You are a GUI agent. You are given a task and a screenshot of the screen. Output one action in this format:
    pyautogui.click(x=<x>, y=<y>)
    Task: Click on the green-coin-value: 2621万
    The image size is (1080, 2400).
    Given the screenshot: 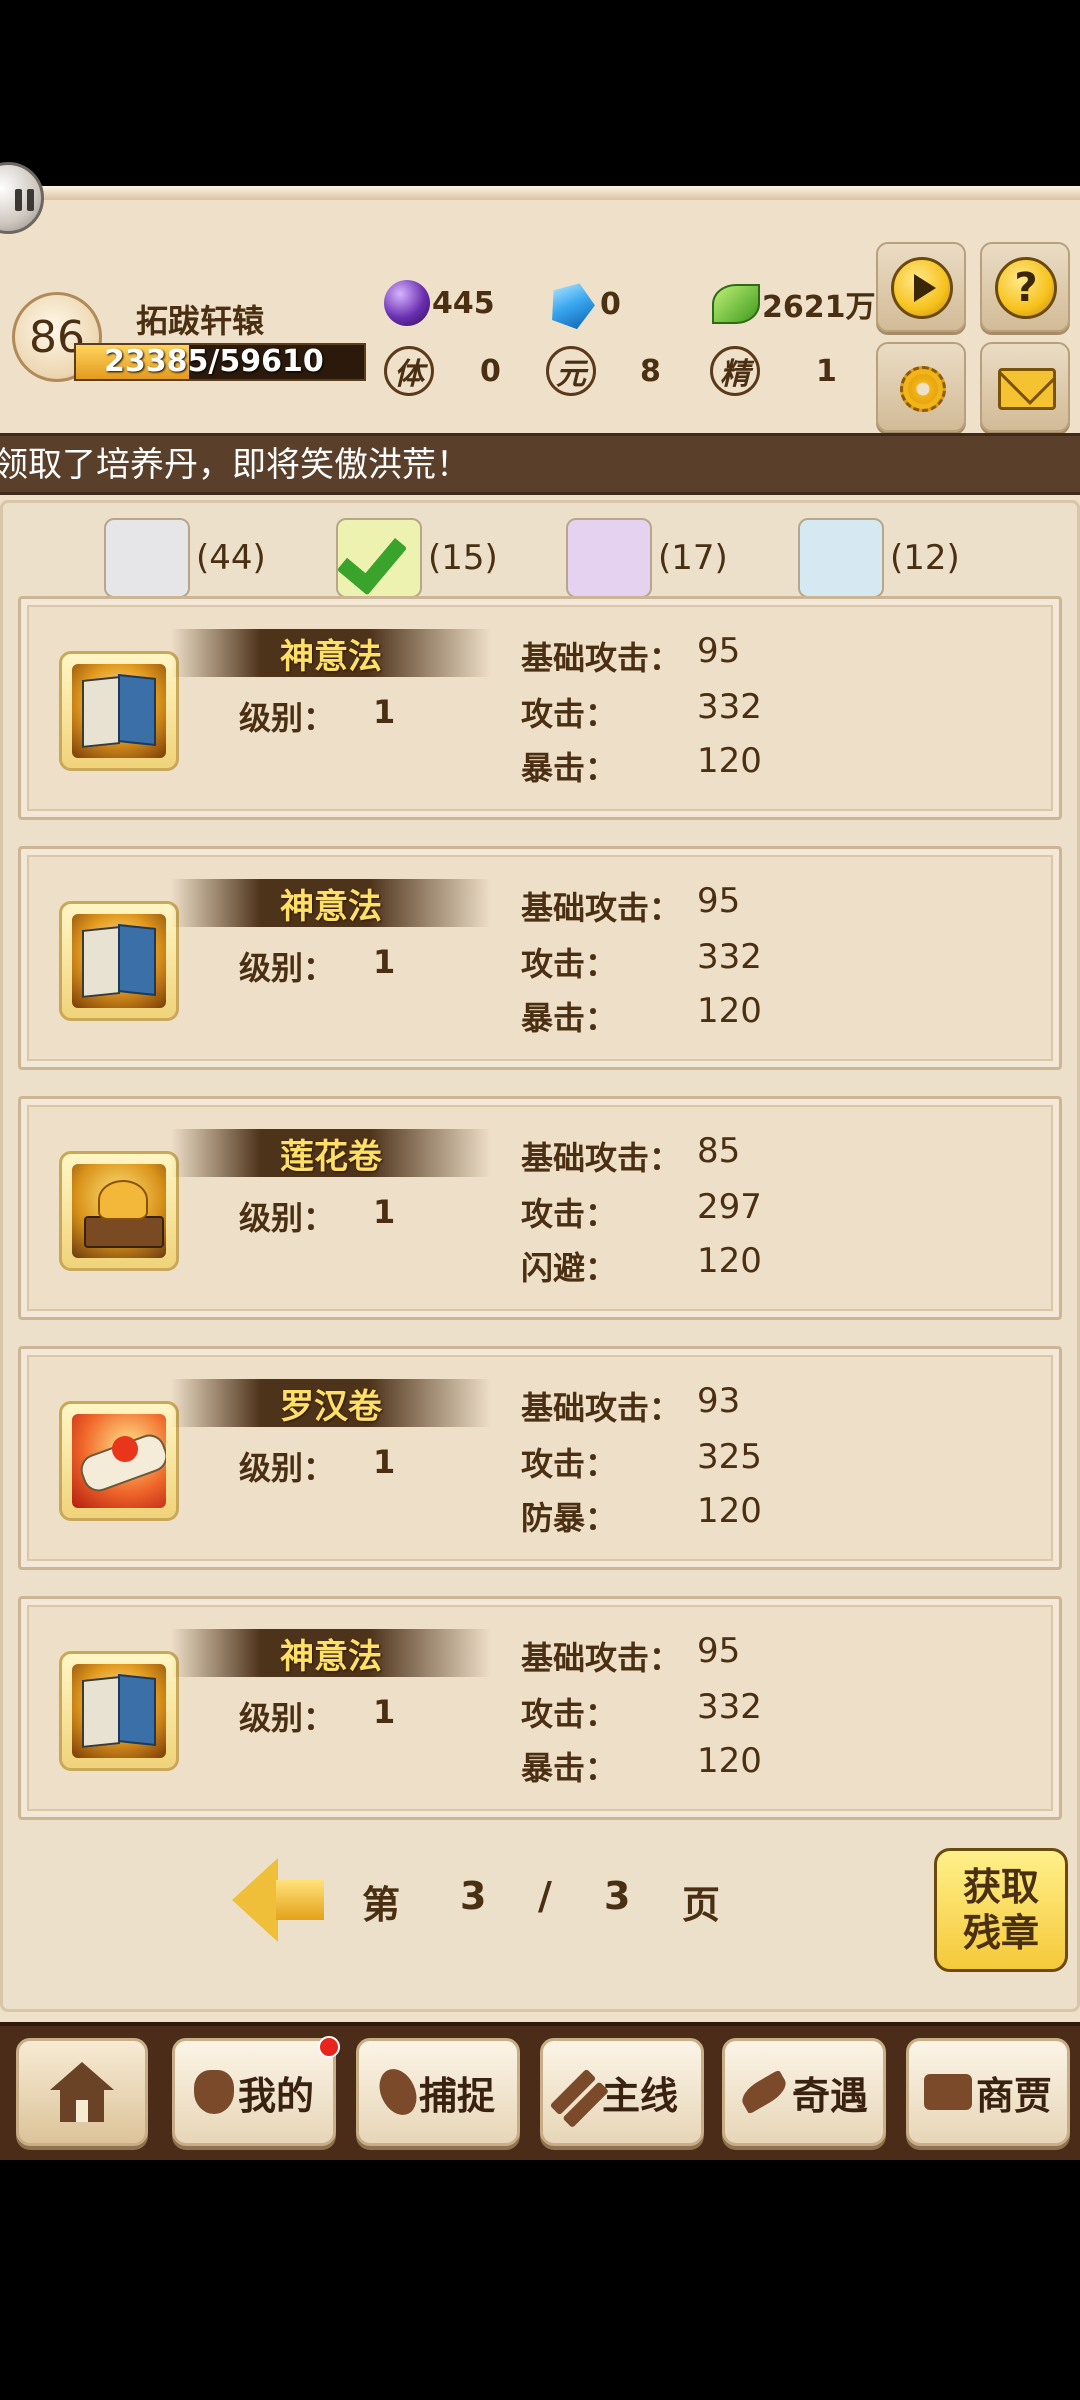 What is the action you would take?
    pyautogui.click(x=819, y=307)
    